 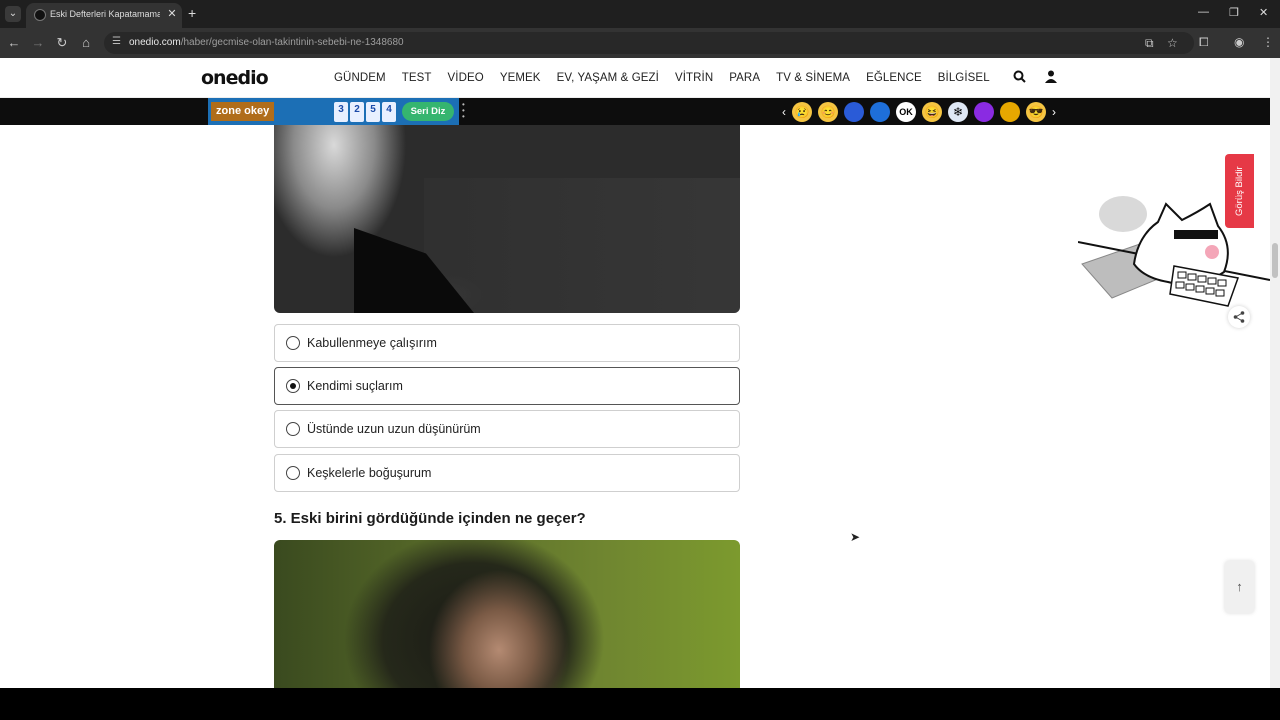 What do you see at coordinates (1036, 112) in the screenshot?
I see `cool-emoji-icon: 😎` at bounding box center [1036, 112].